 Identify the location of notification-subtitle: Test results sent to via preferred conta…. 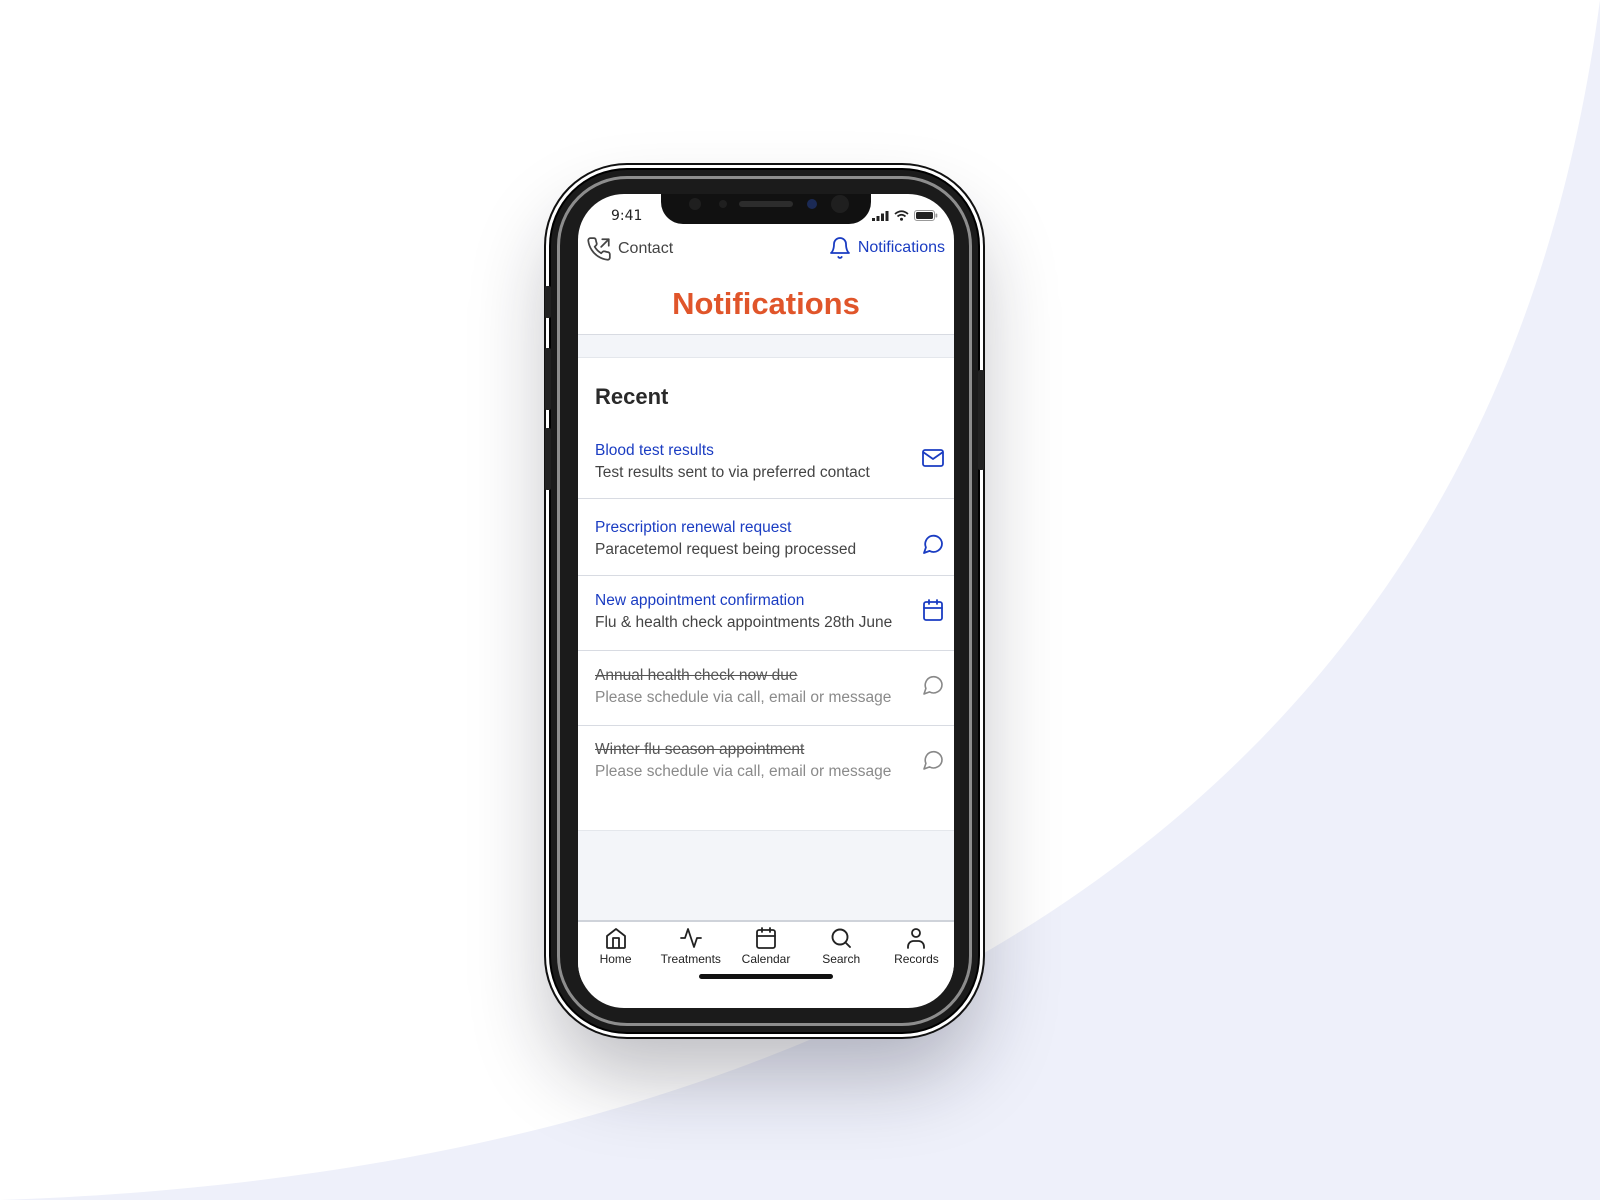
(732, 472).